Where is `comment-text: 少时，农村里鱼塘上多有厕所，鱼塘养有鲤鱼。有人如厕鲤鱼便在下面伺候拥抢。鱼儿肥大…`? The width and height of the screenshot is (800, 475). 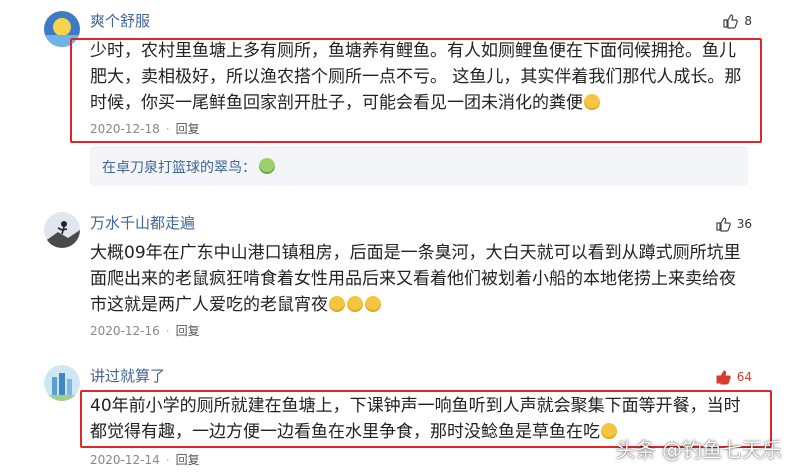
comment-text: 少时，农村里鱼塘上多有厕所，鱼塘养有鲤鱼。有人如厕鲤鱼便在下面伺候拥抢。鱼儿肥大… is located at coordinates (416, 77).